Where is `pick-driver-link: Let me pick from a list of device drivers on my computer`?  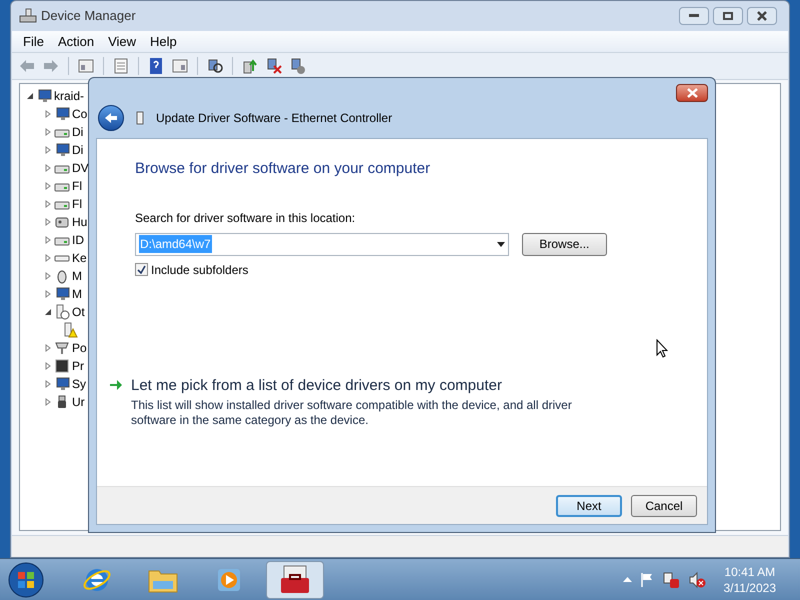 pick-driver-link: Let me pick from a list of device drivers on my computer is located at coordinates (356, 386).